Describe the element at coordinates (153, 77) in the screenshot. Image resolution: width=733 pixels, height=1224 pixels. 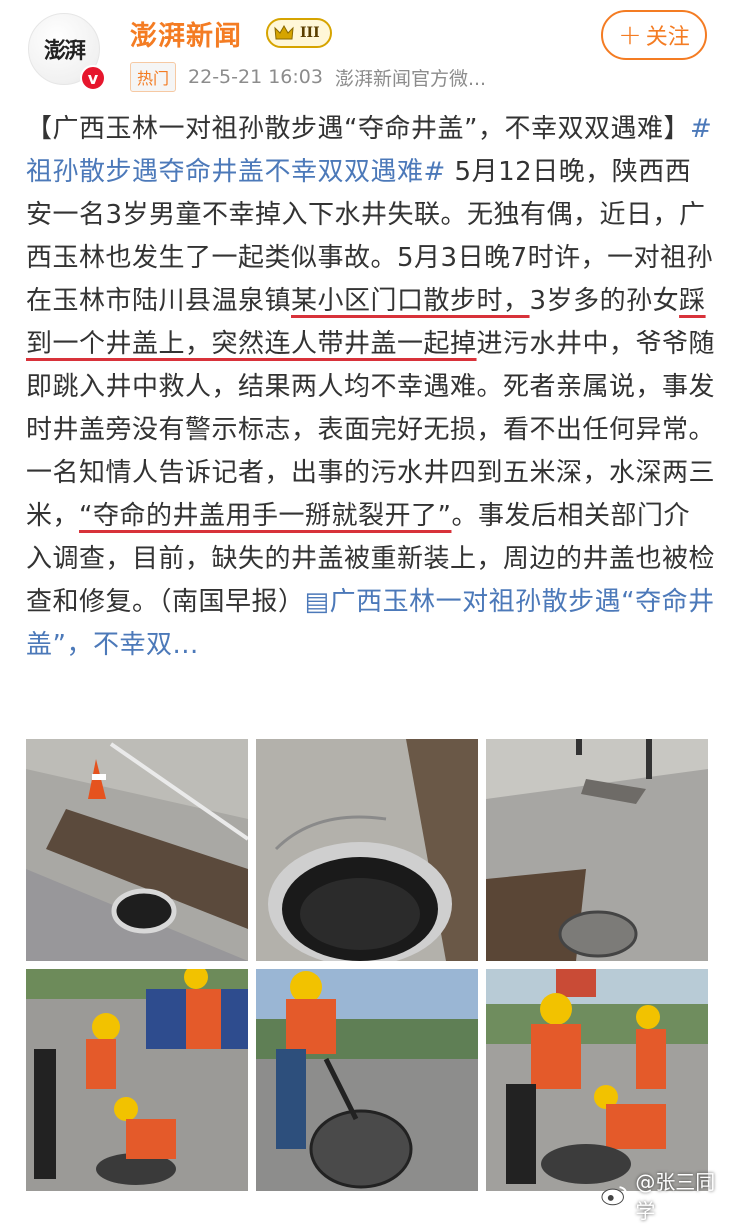
I see `hot-tag: 热门` at that location.